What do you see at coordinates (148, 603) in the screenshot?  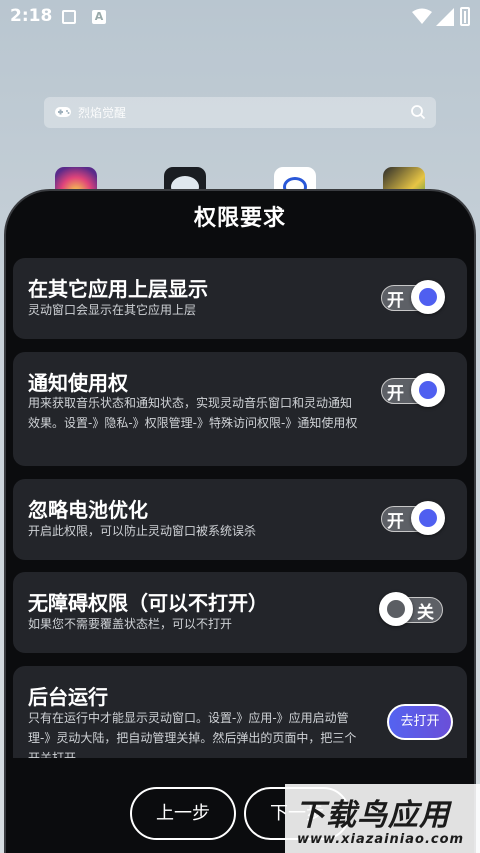 I see `permission-title: 无障碍权限（可以不打开）` at bounding box center [148, 603].